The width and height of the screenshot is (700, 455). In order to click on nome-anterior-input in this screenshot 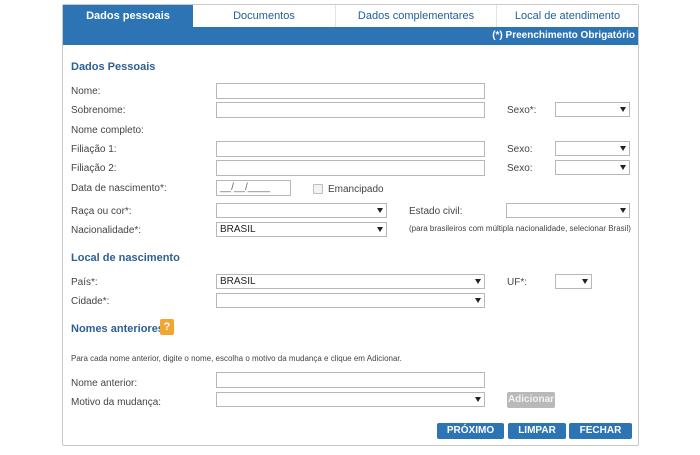, I will do `click(350, 380)`.